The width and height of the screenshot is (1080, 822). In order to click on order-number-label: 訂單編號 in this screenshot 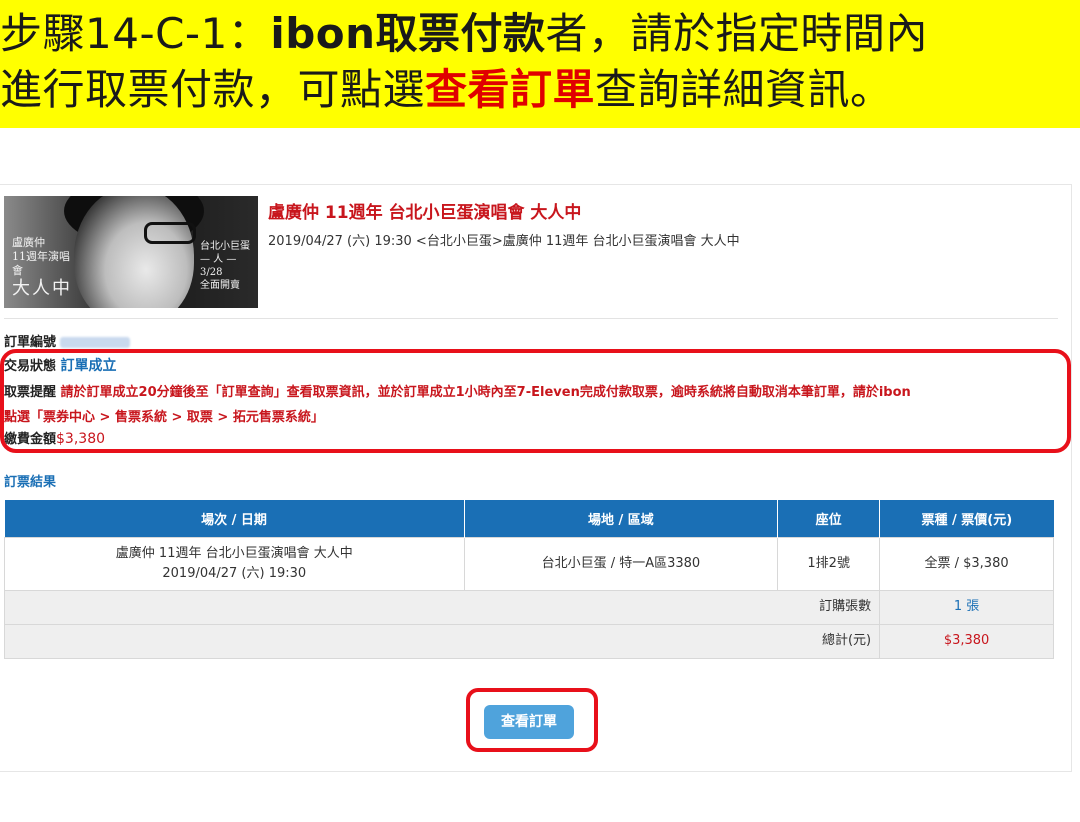, I will do `click(30, 342)`.